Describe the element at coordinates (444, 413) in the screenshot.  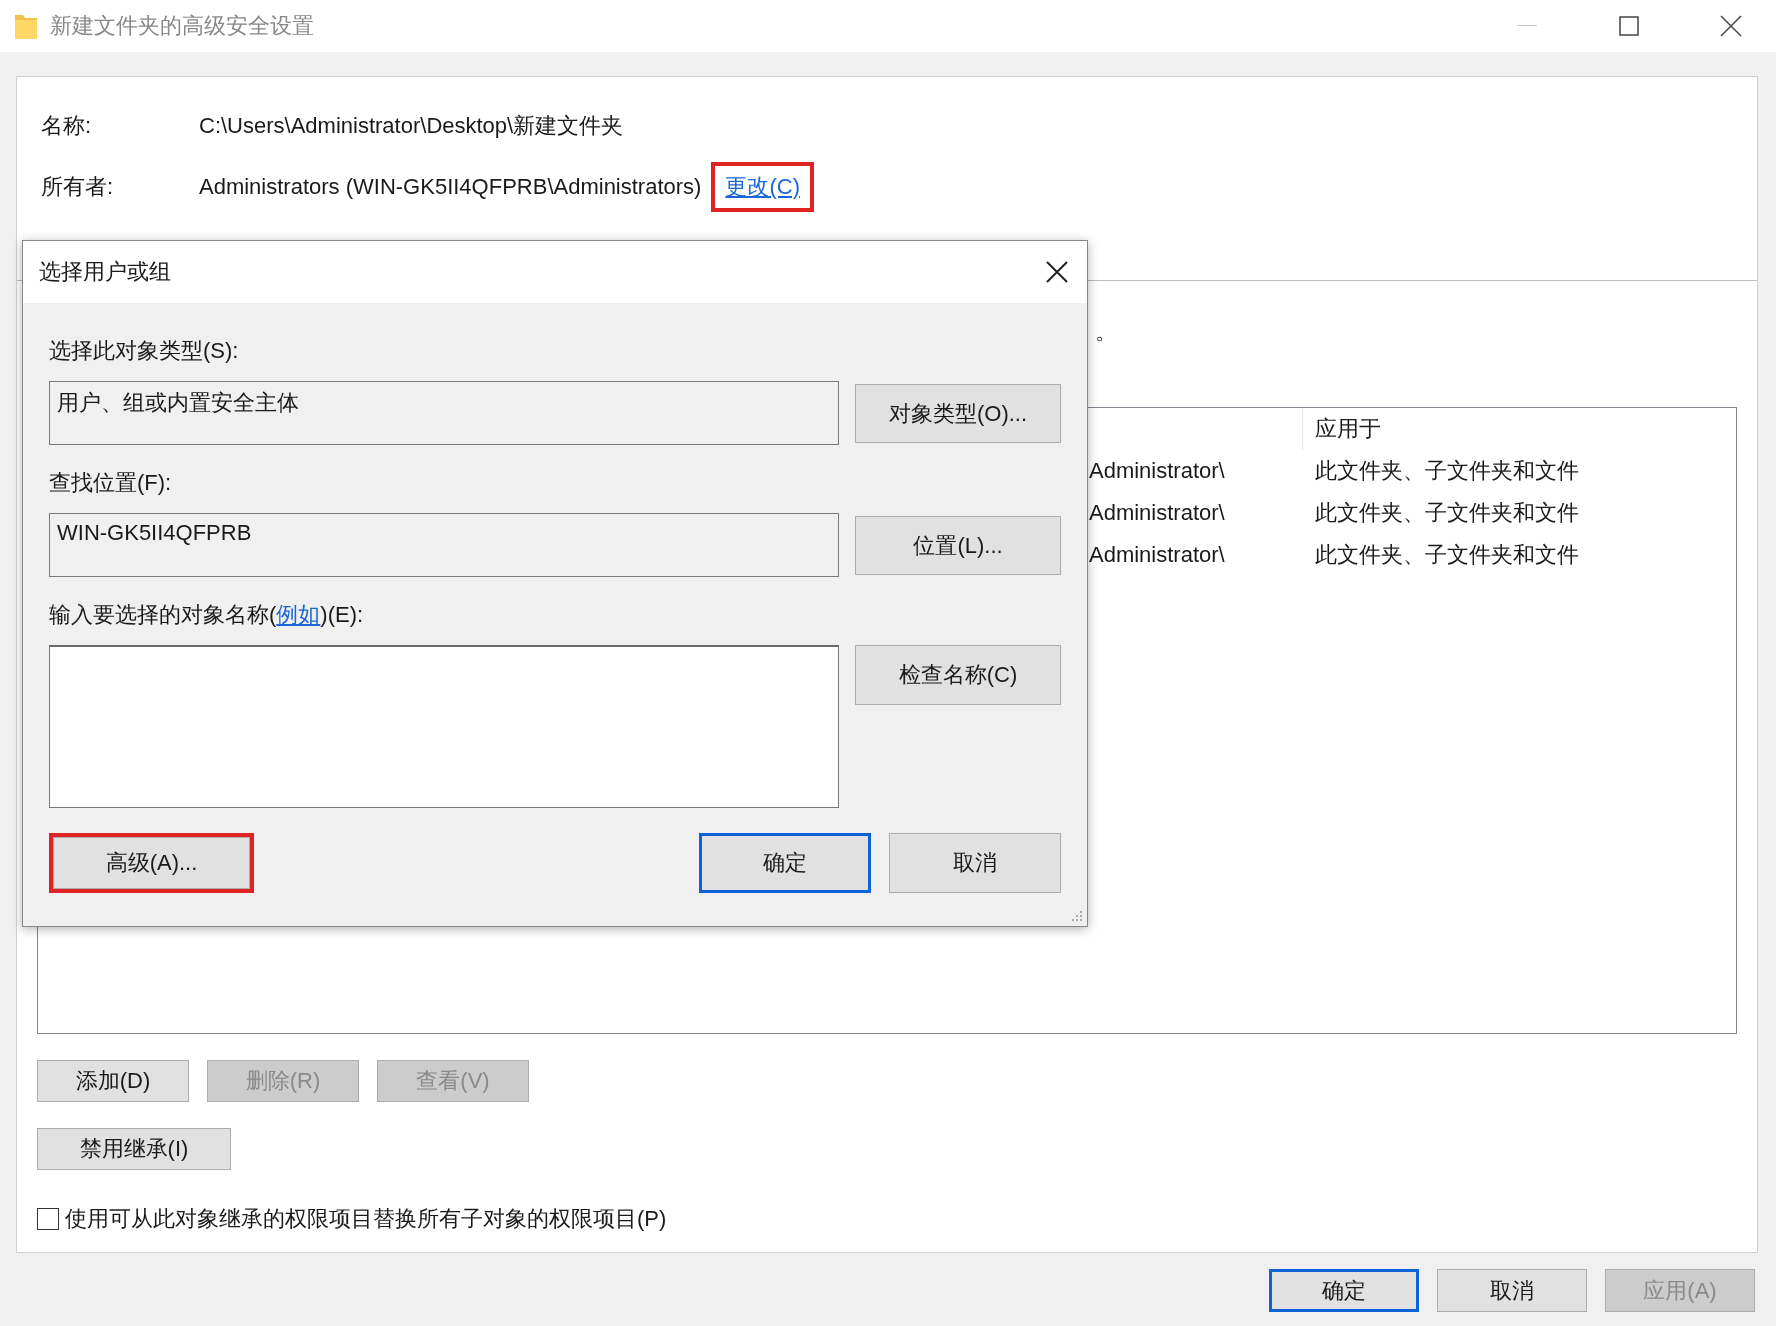
I see `input-field: 用户、组或内置安全主体` at that location.